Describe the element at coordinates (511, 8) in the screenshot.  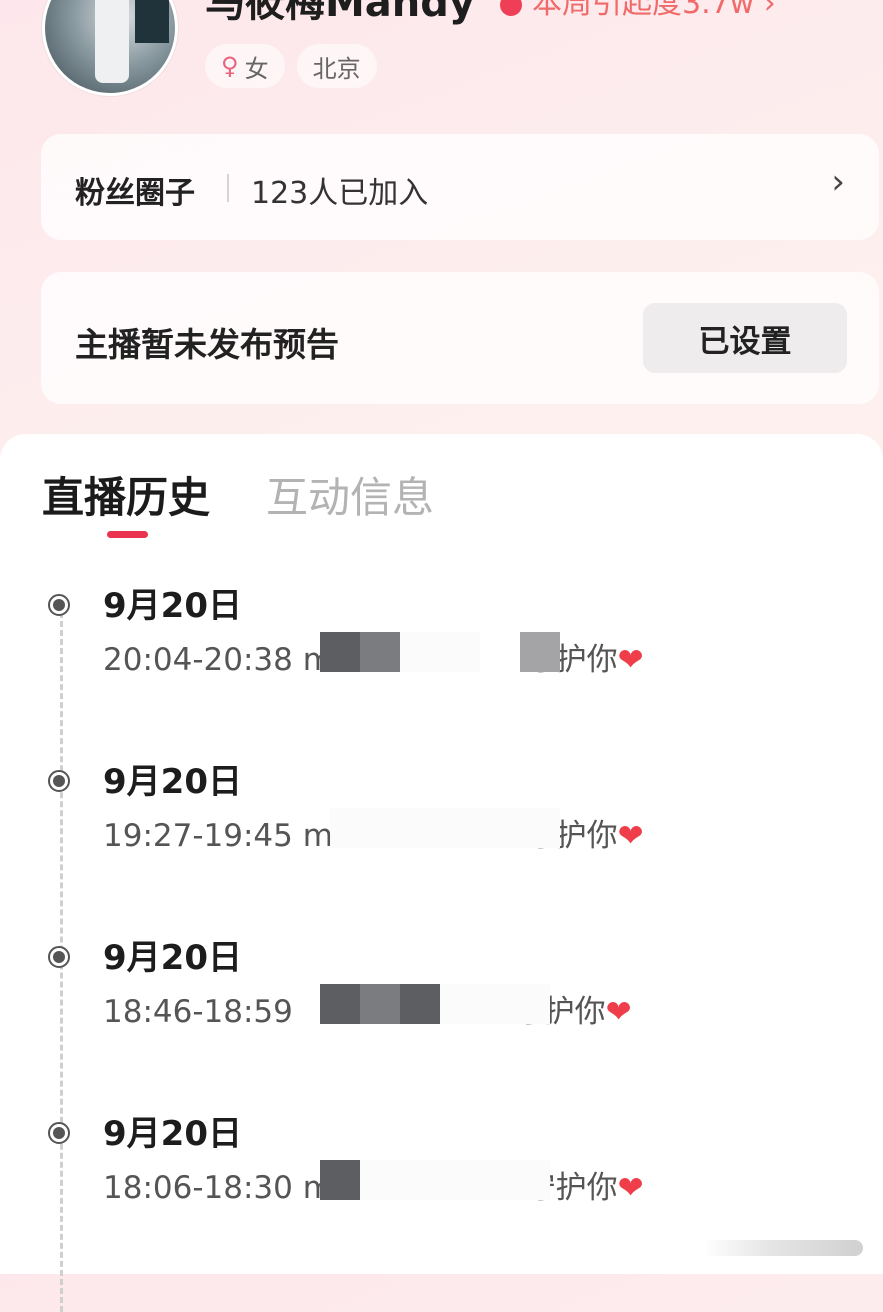
I see `heat-icon` at that location.